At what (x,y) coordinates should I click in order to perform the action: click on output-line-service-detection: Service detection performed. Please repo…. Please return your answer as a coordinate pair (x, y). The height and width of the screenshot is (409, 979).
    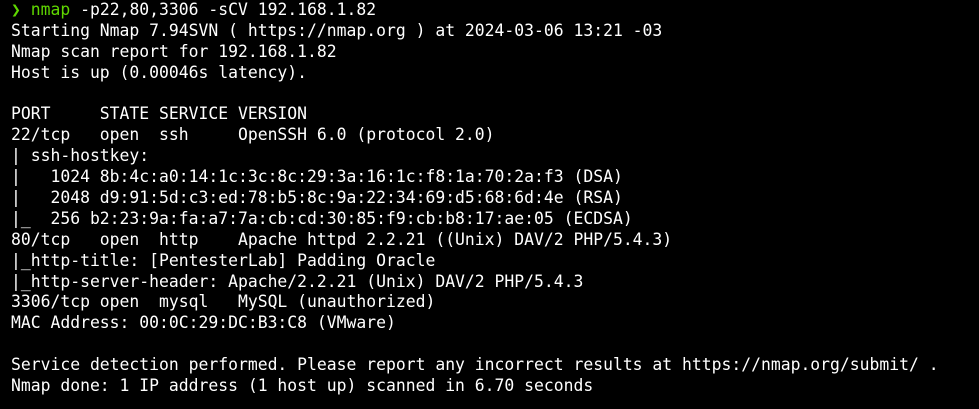
    Looking at the image, I should click on (475, 365).